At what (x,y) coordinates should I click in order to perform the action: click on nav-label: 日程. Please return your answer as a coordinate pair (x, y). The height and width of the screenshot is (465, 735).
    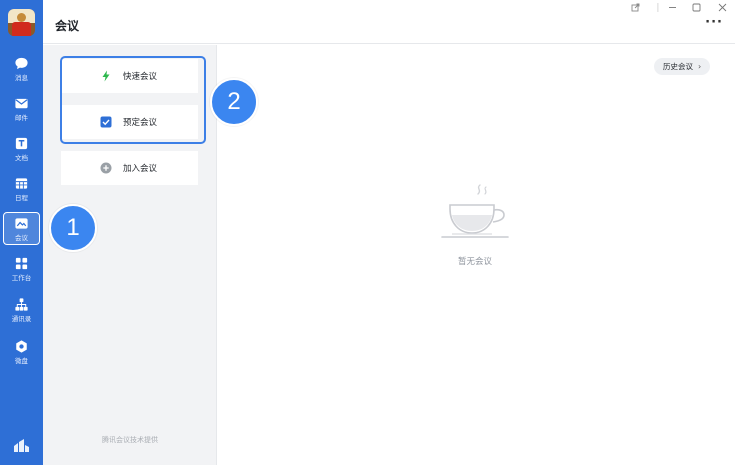
    Looking at the image, I should click on (21, 198).